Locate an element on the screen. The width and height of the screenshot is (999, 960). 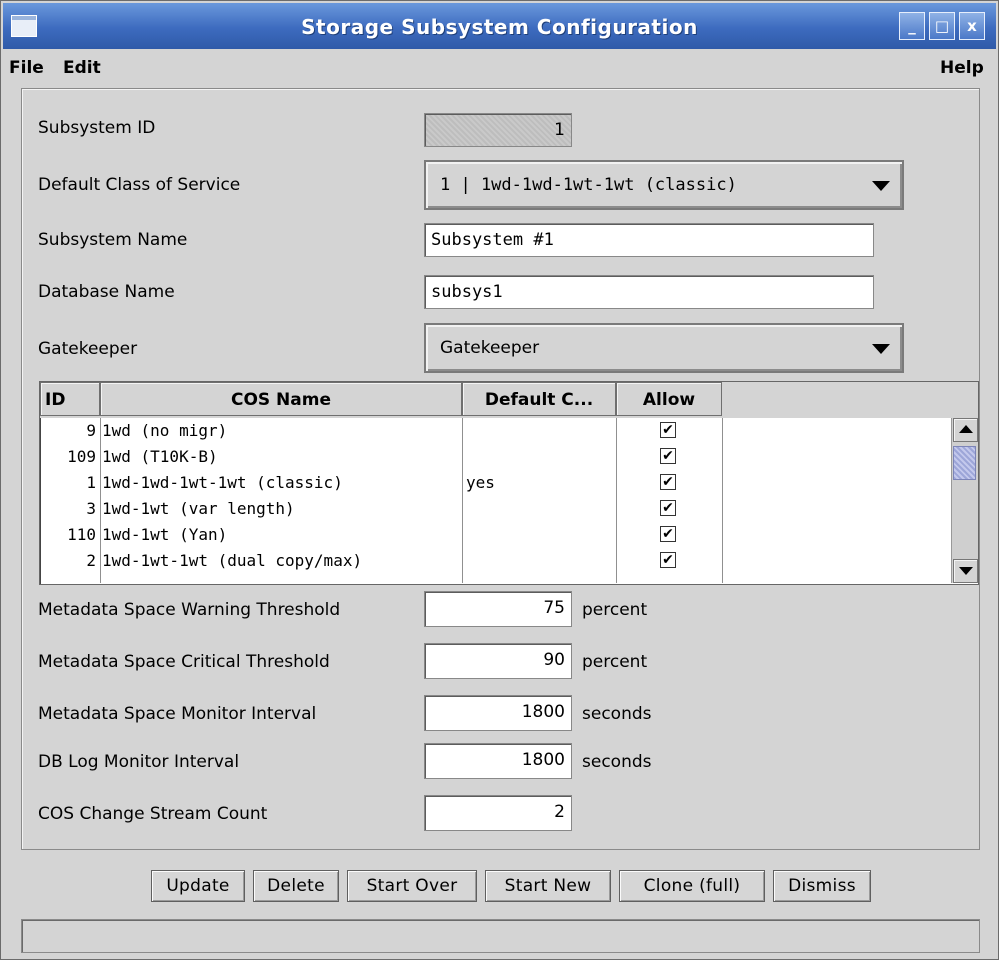
subsystem-id-label: Subsystem ID is located at coordinates (97, 128).